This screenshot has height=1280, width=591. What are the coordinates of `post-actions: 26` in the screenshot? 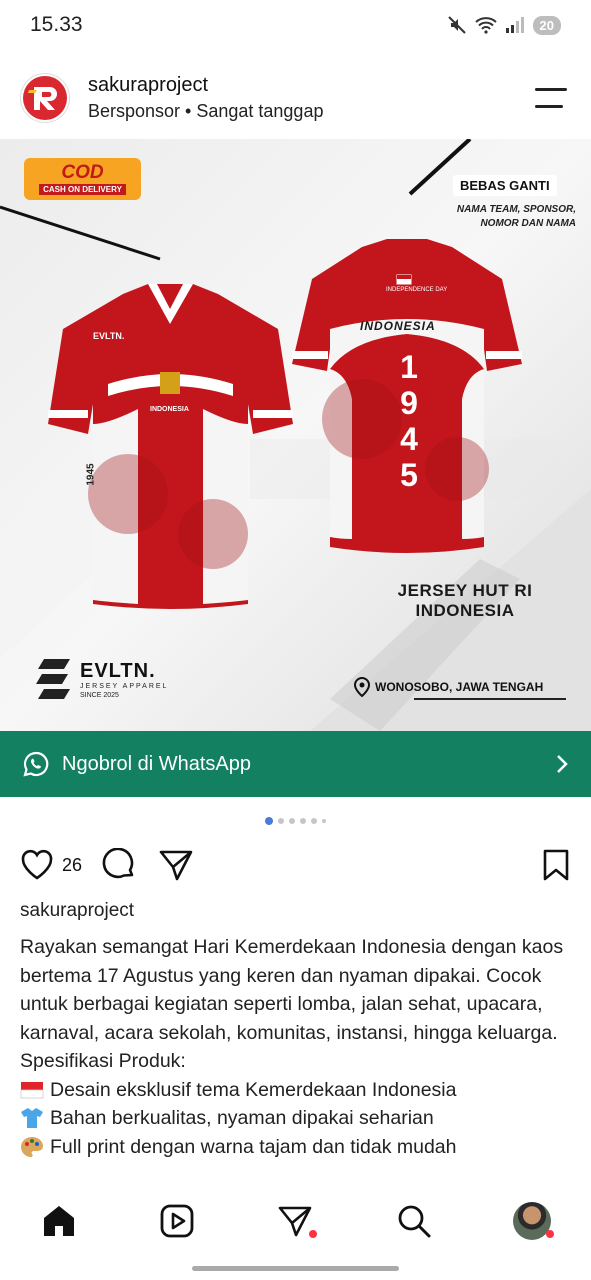 It's located at (295, 865).